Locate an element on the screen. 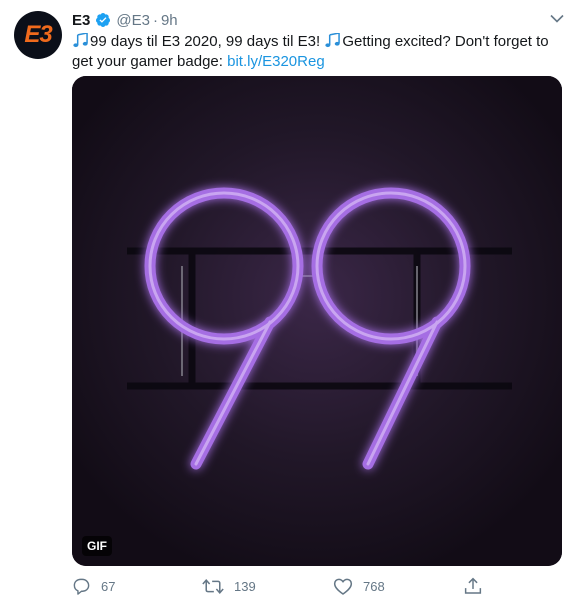 The width and height of the screenshot is (584, 601). gif-badge: GIF is located at coordinates (97, 546).